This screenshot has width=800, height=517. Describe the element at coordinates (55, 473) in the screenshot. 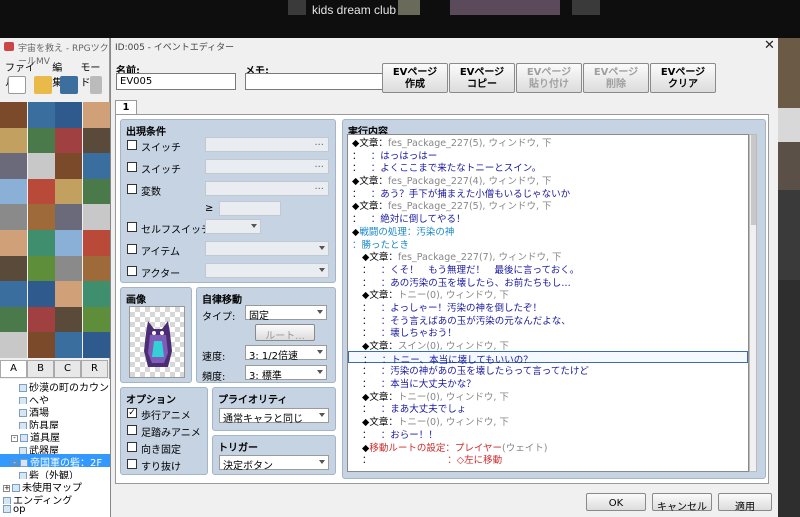

I see `map-tree-item: 砦（外観）` at that location.